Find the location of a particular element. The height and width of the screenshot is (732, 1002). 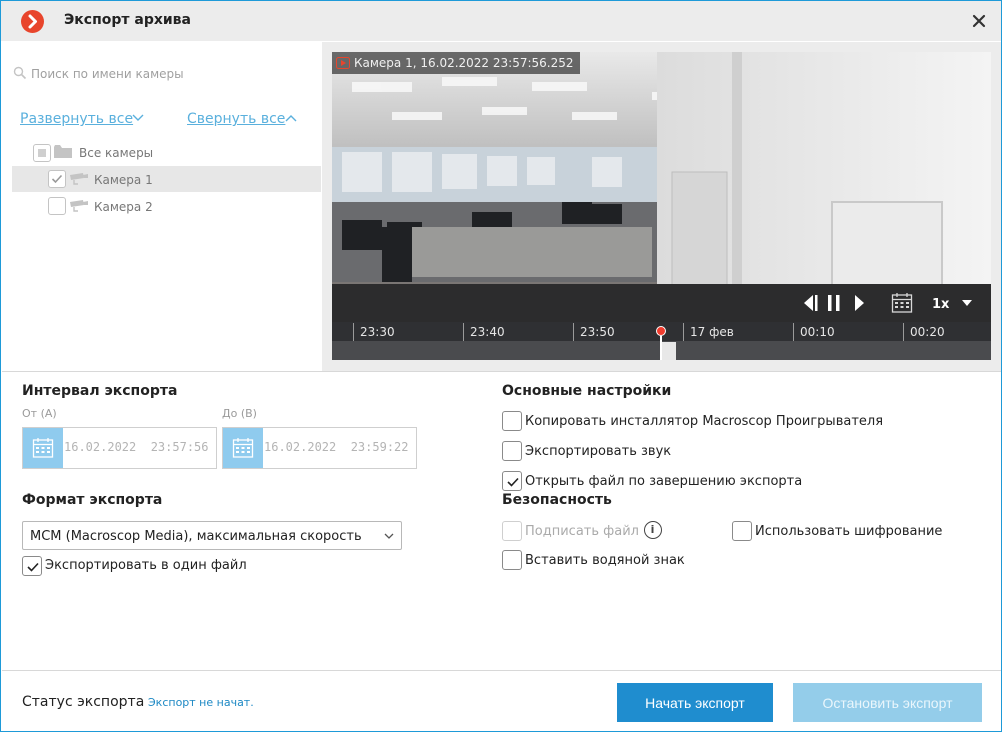

camera-2-checkbox is located at coordinates (57, 206).